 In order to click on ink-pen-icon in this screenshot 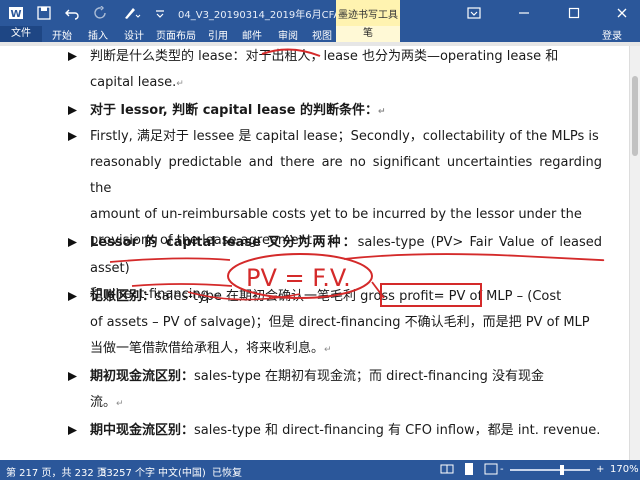, I will do `click(132, 13)`.